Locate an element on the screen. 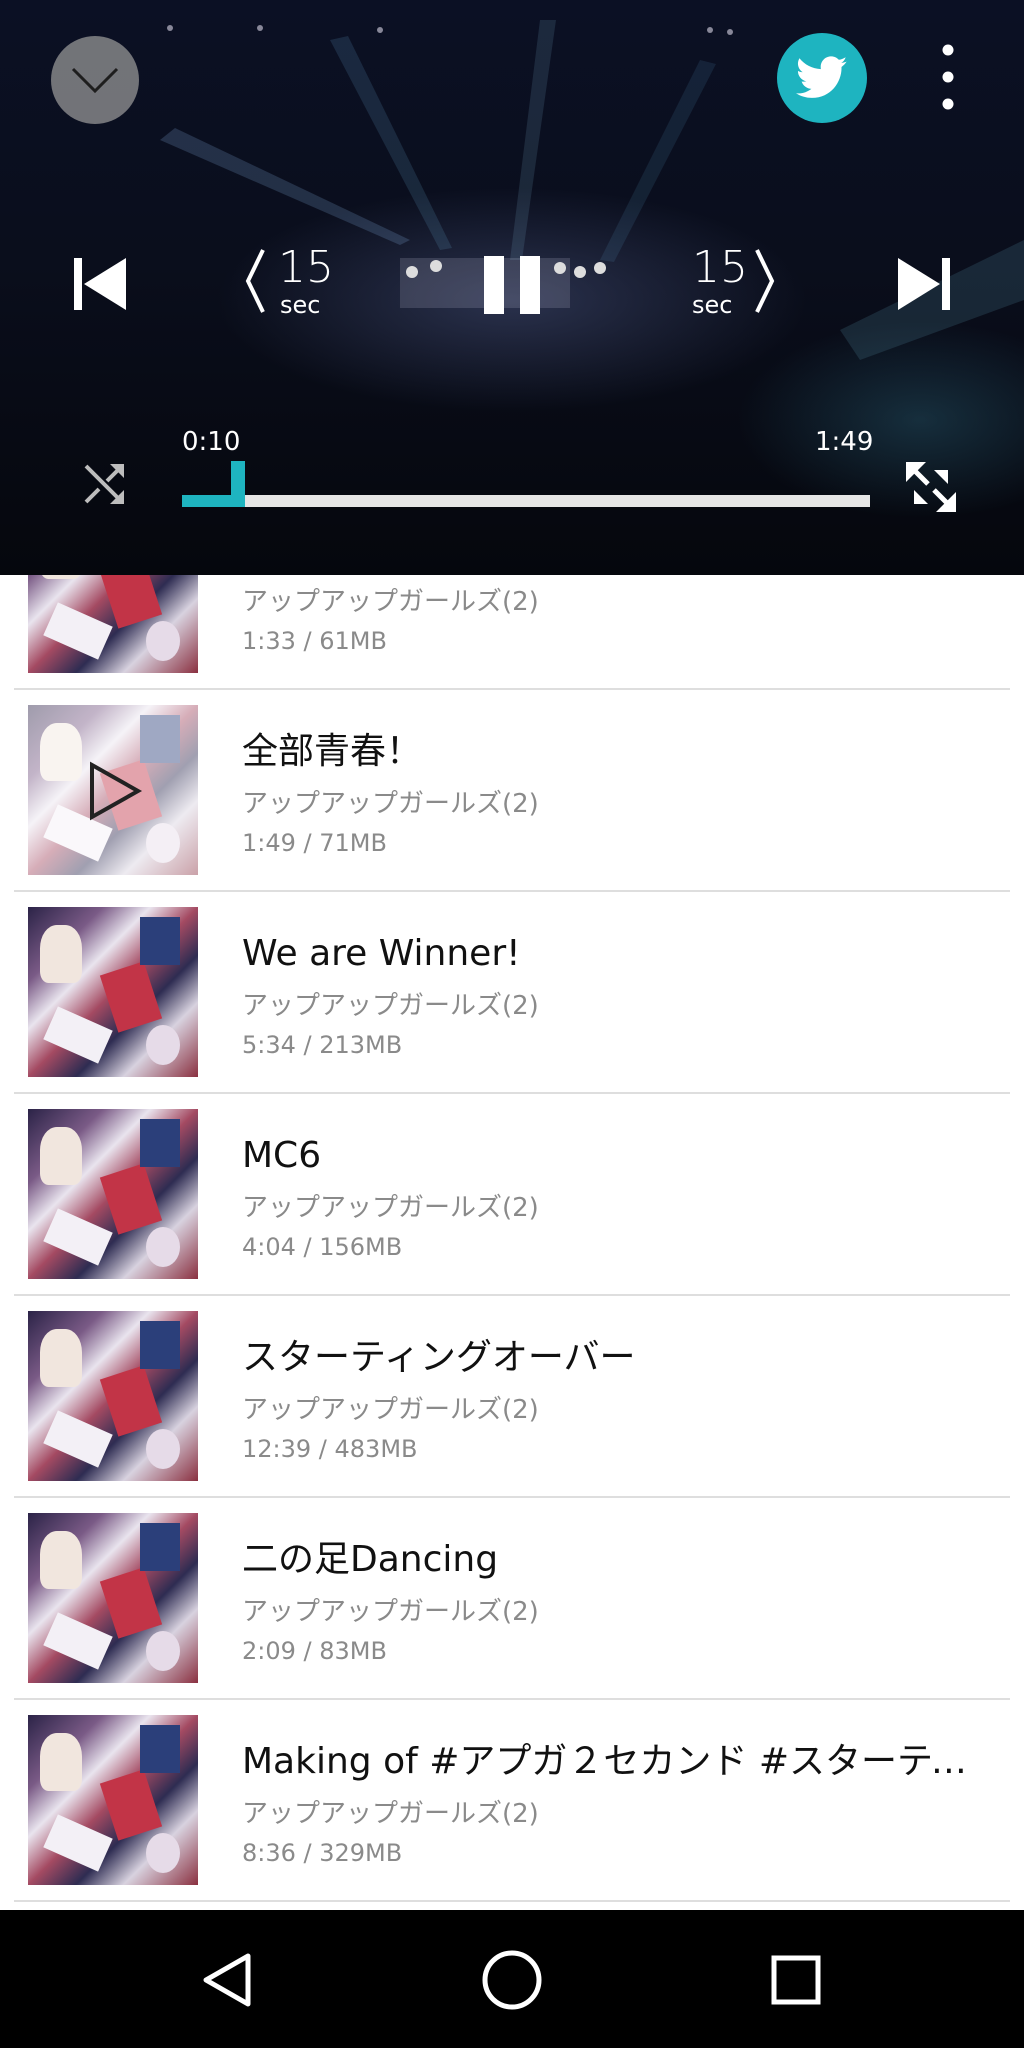 This screenshot has width=1024, height=2048. skip-next-icon is located at coordinates (924, 284).